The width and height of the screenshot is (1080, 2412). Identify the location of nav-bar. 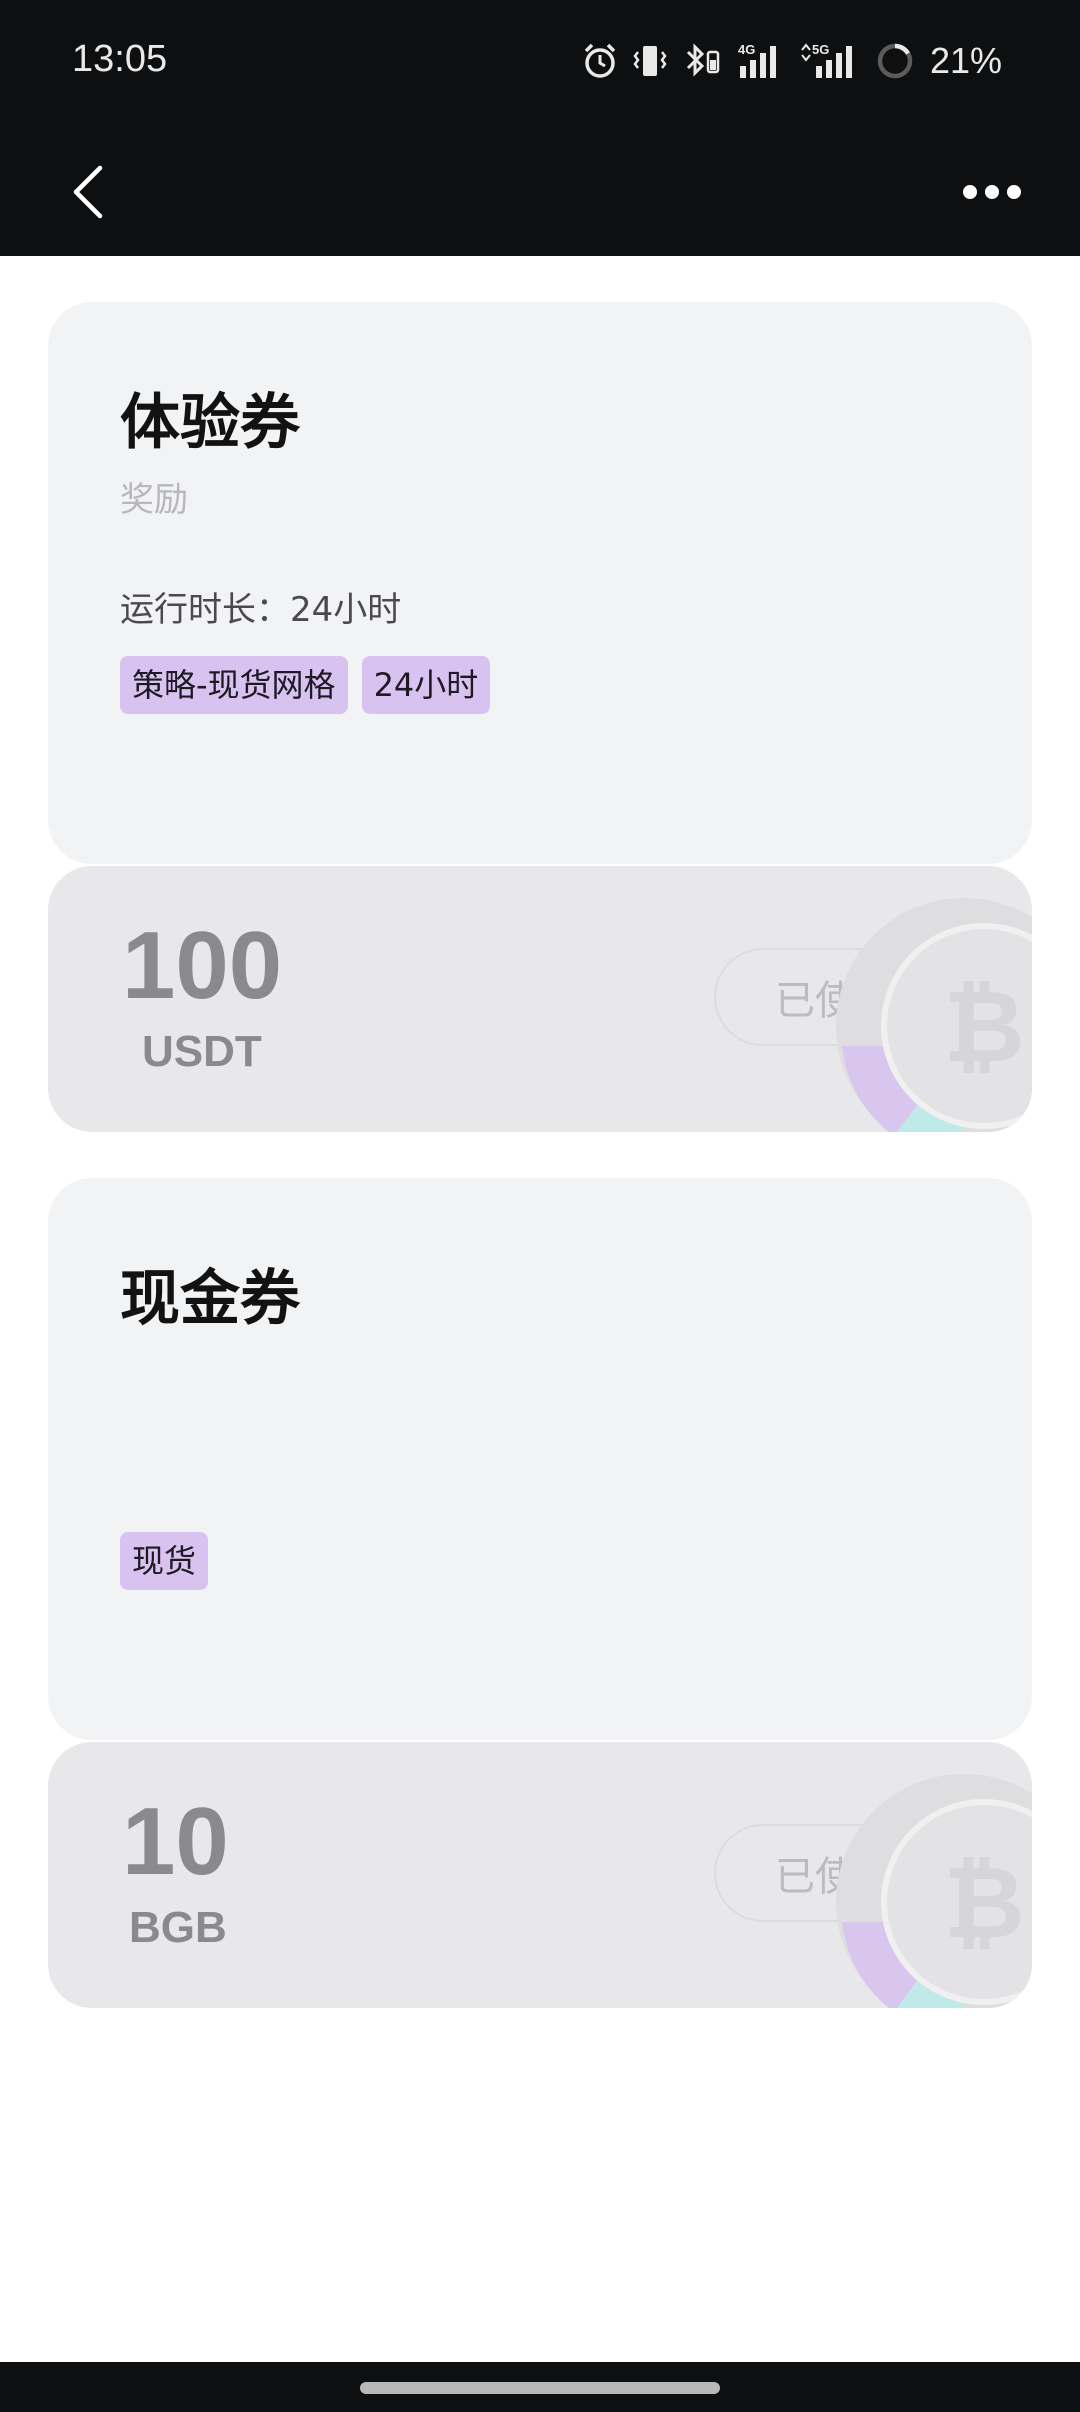
(540, 190).